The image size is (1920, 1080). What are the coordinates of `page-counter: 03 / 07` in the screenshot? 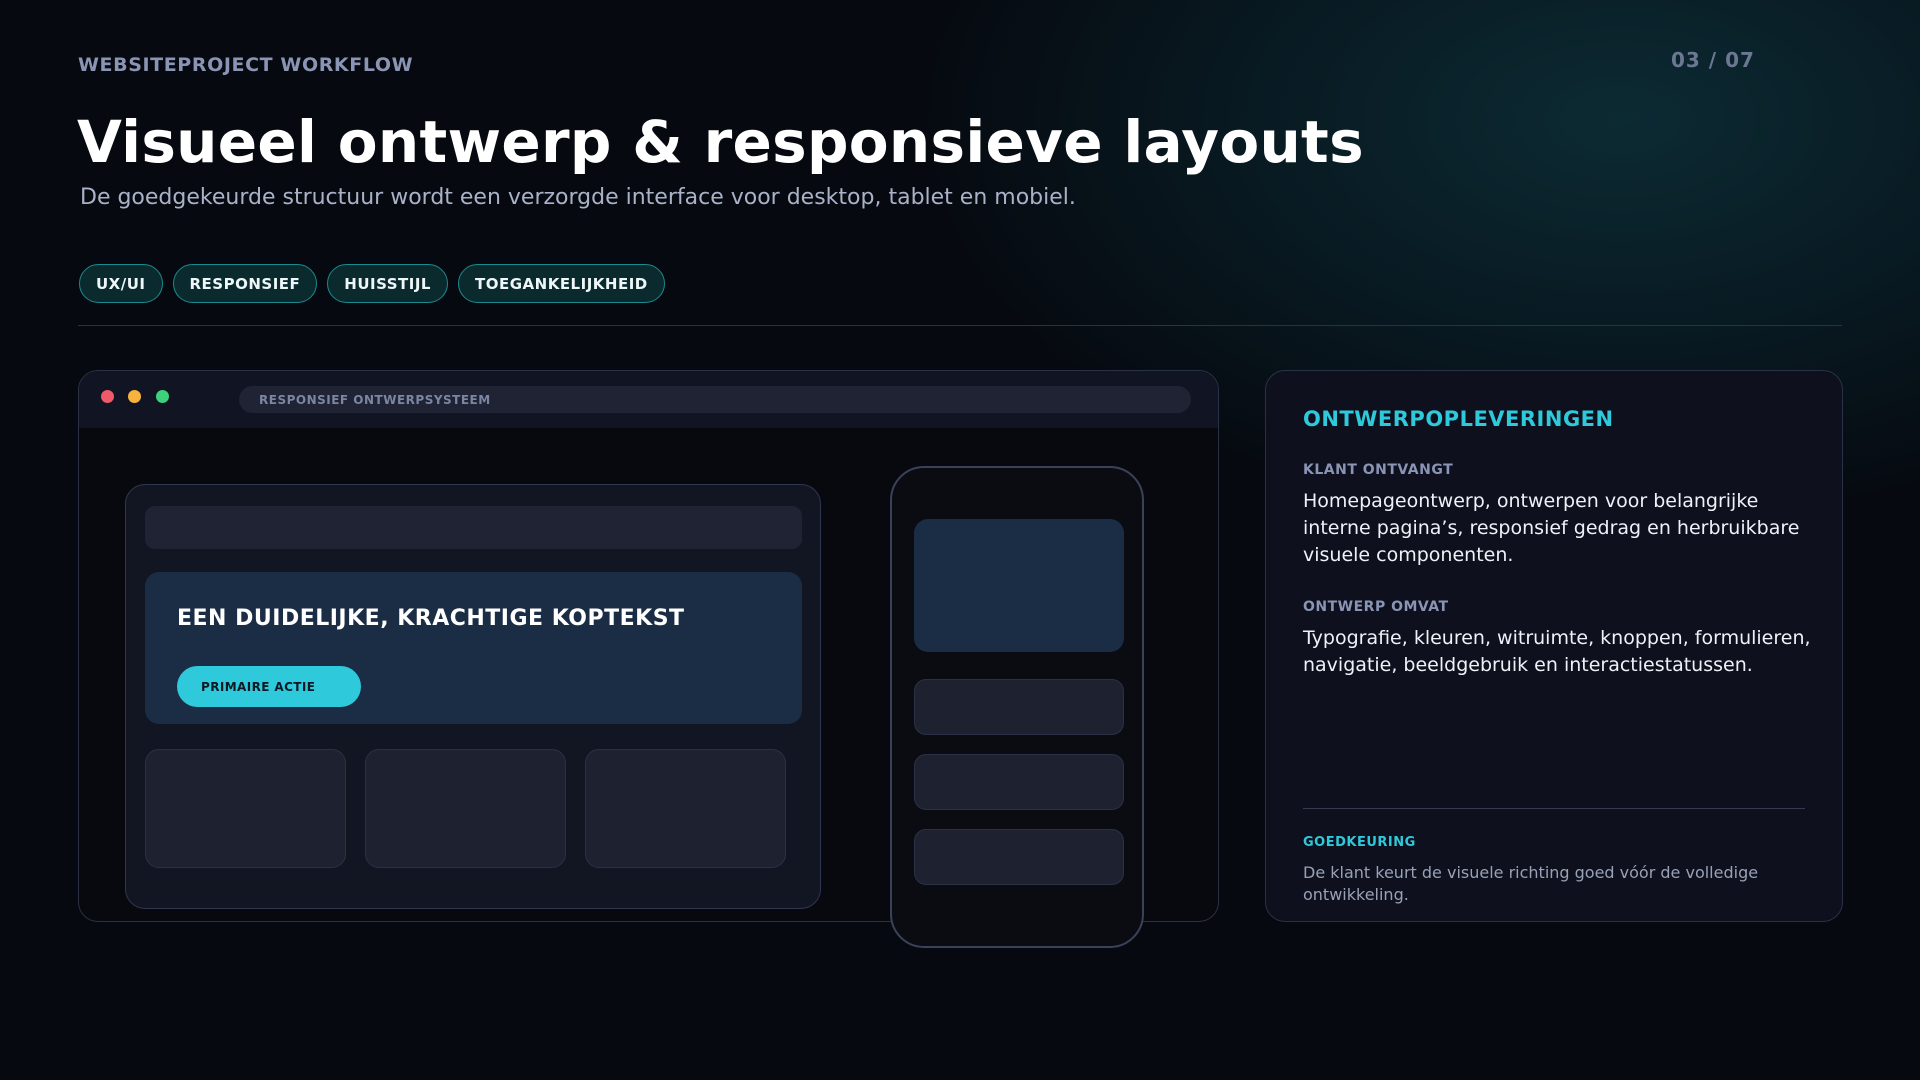 It's located at (1713, 60).